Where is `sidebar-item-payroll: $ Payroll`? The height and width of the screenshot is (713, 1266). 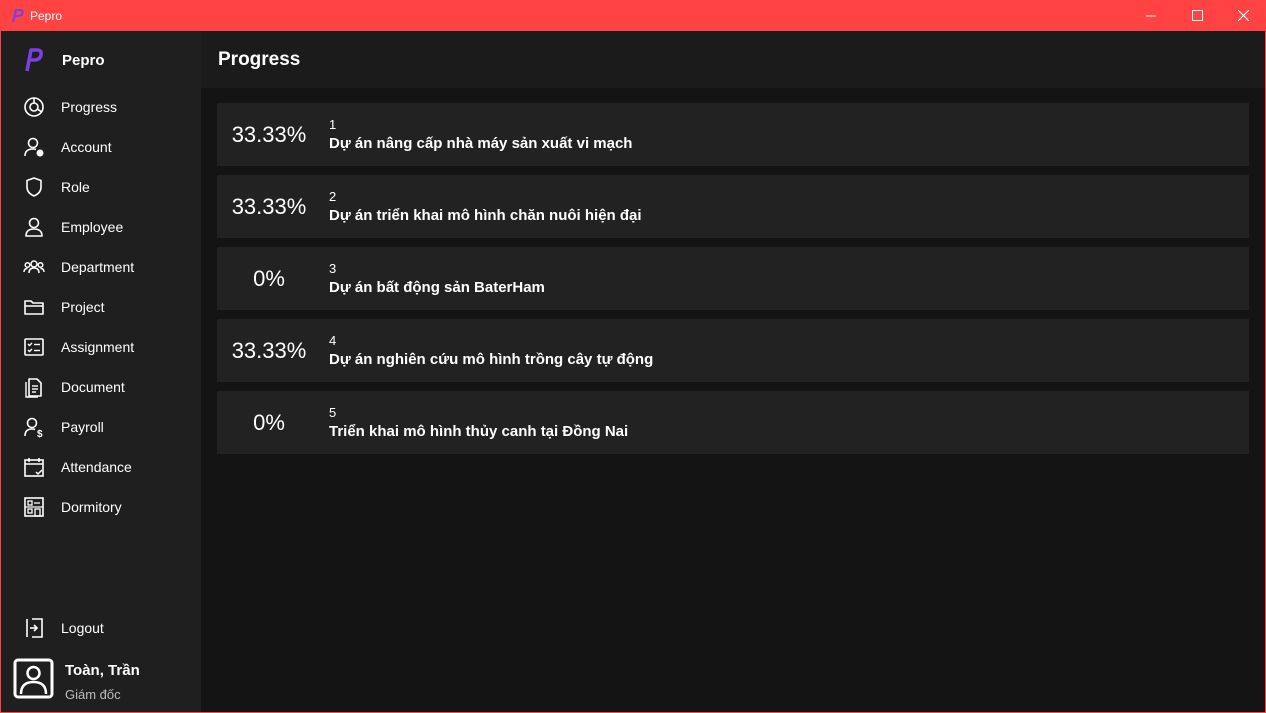 sidebar-item-payroll: $ Payroll is located at coordinates (101, 427).